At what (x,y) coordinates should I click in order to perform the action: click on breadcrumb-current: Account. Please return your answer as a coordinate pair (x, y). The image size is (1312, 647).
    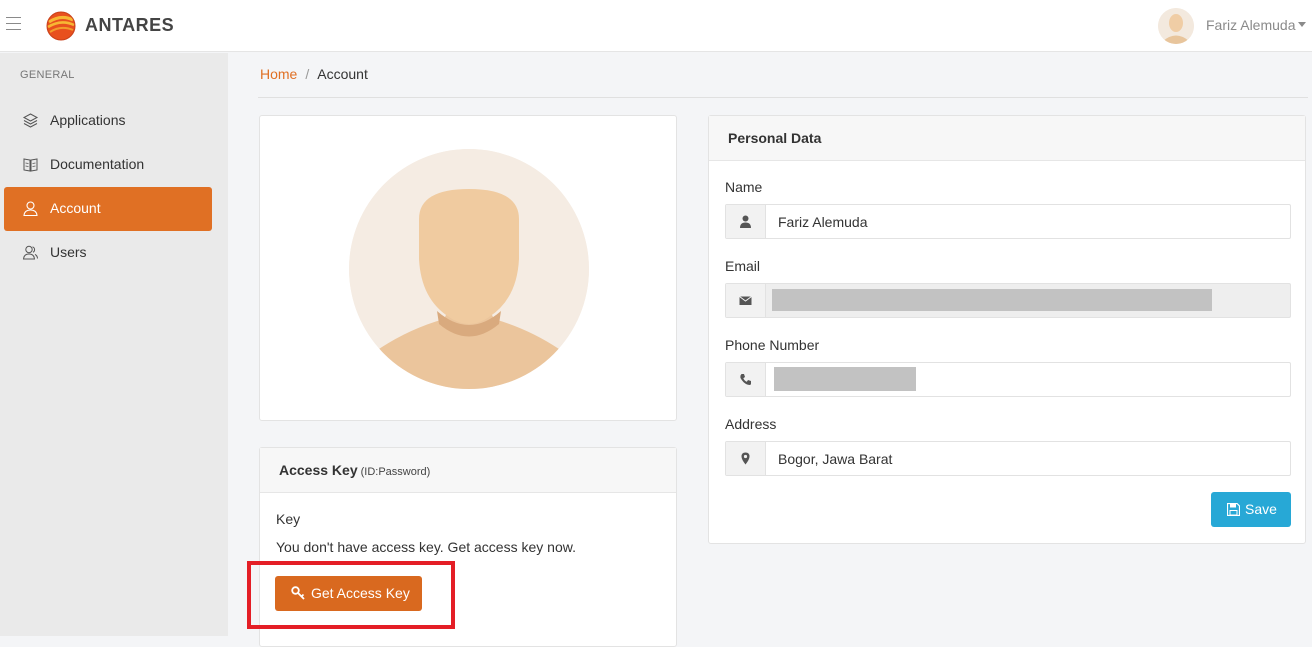
    Looking at the image, I should click on (342, 74).